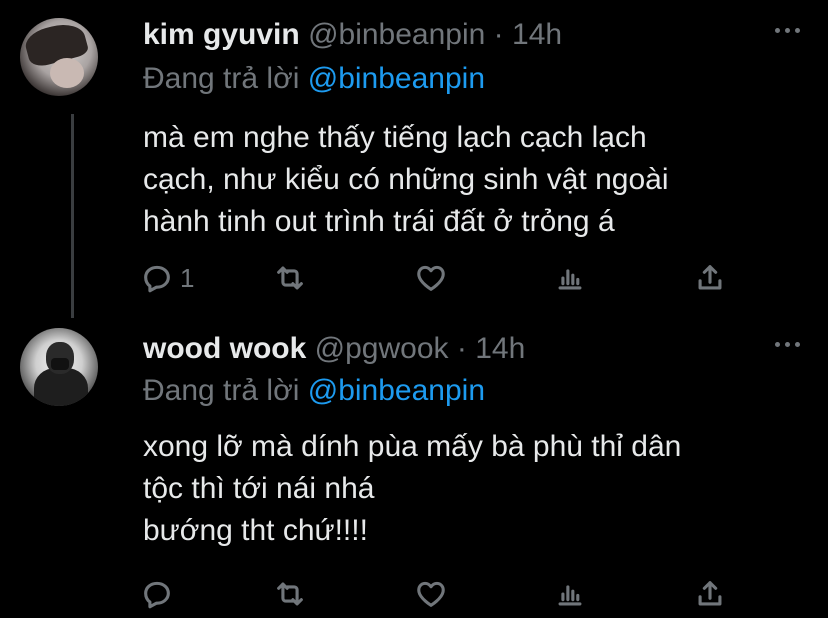 The width and height of the screenshot is (828, 618). I want to click on tweet-header: wood wook @pgwook · 14h, so click(334, 349).